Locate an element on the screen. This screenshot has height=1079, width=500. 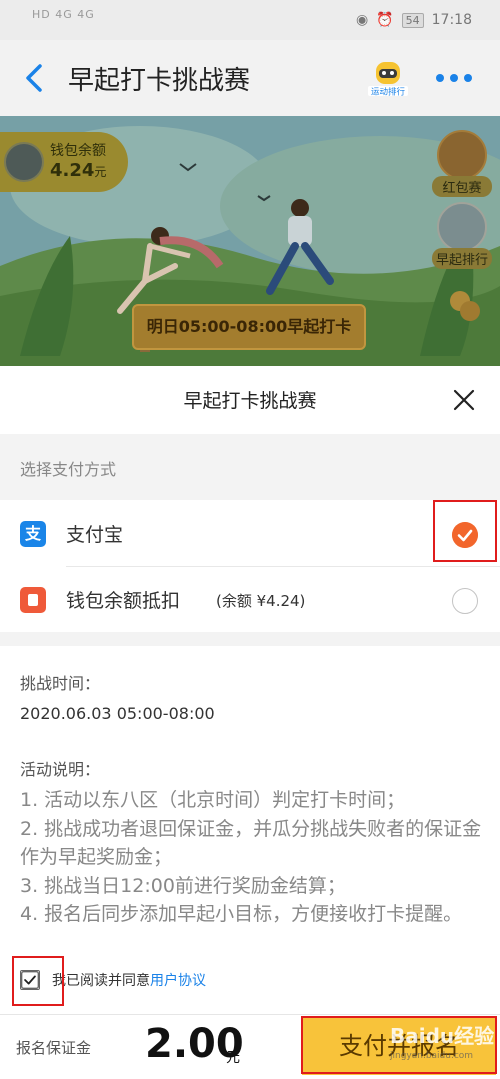
wallet-balance-pill: 钱包余额 4.24元 is located at coordinates (64, 162).